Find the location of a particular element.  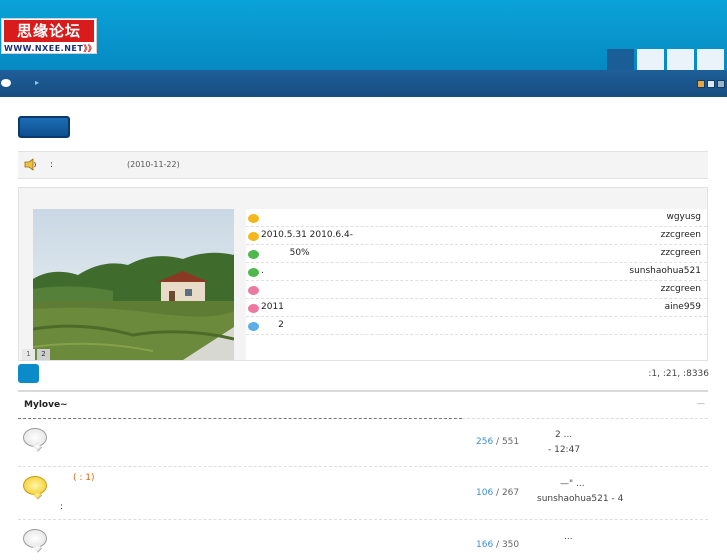

thread-row: 2010.5.31 2010.6.4- zzcgreen is located at coordinates (476, 236).